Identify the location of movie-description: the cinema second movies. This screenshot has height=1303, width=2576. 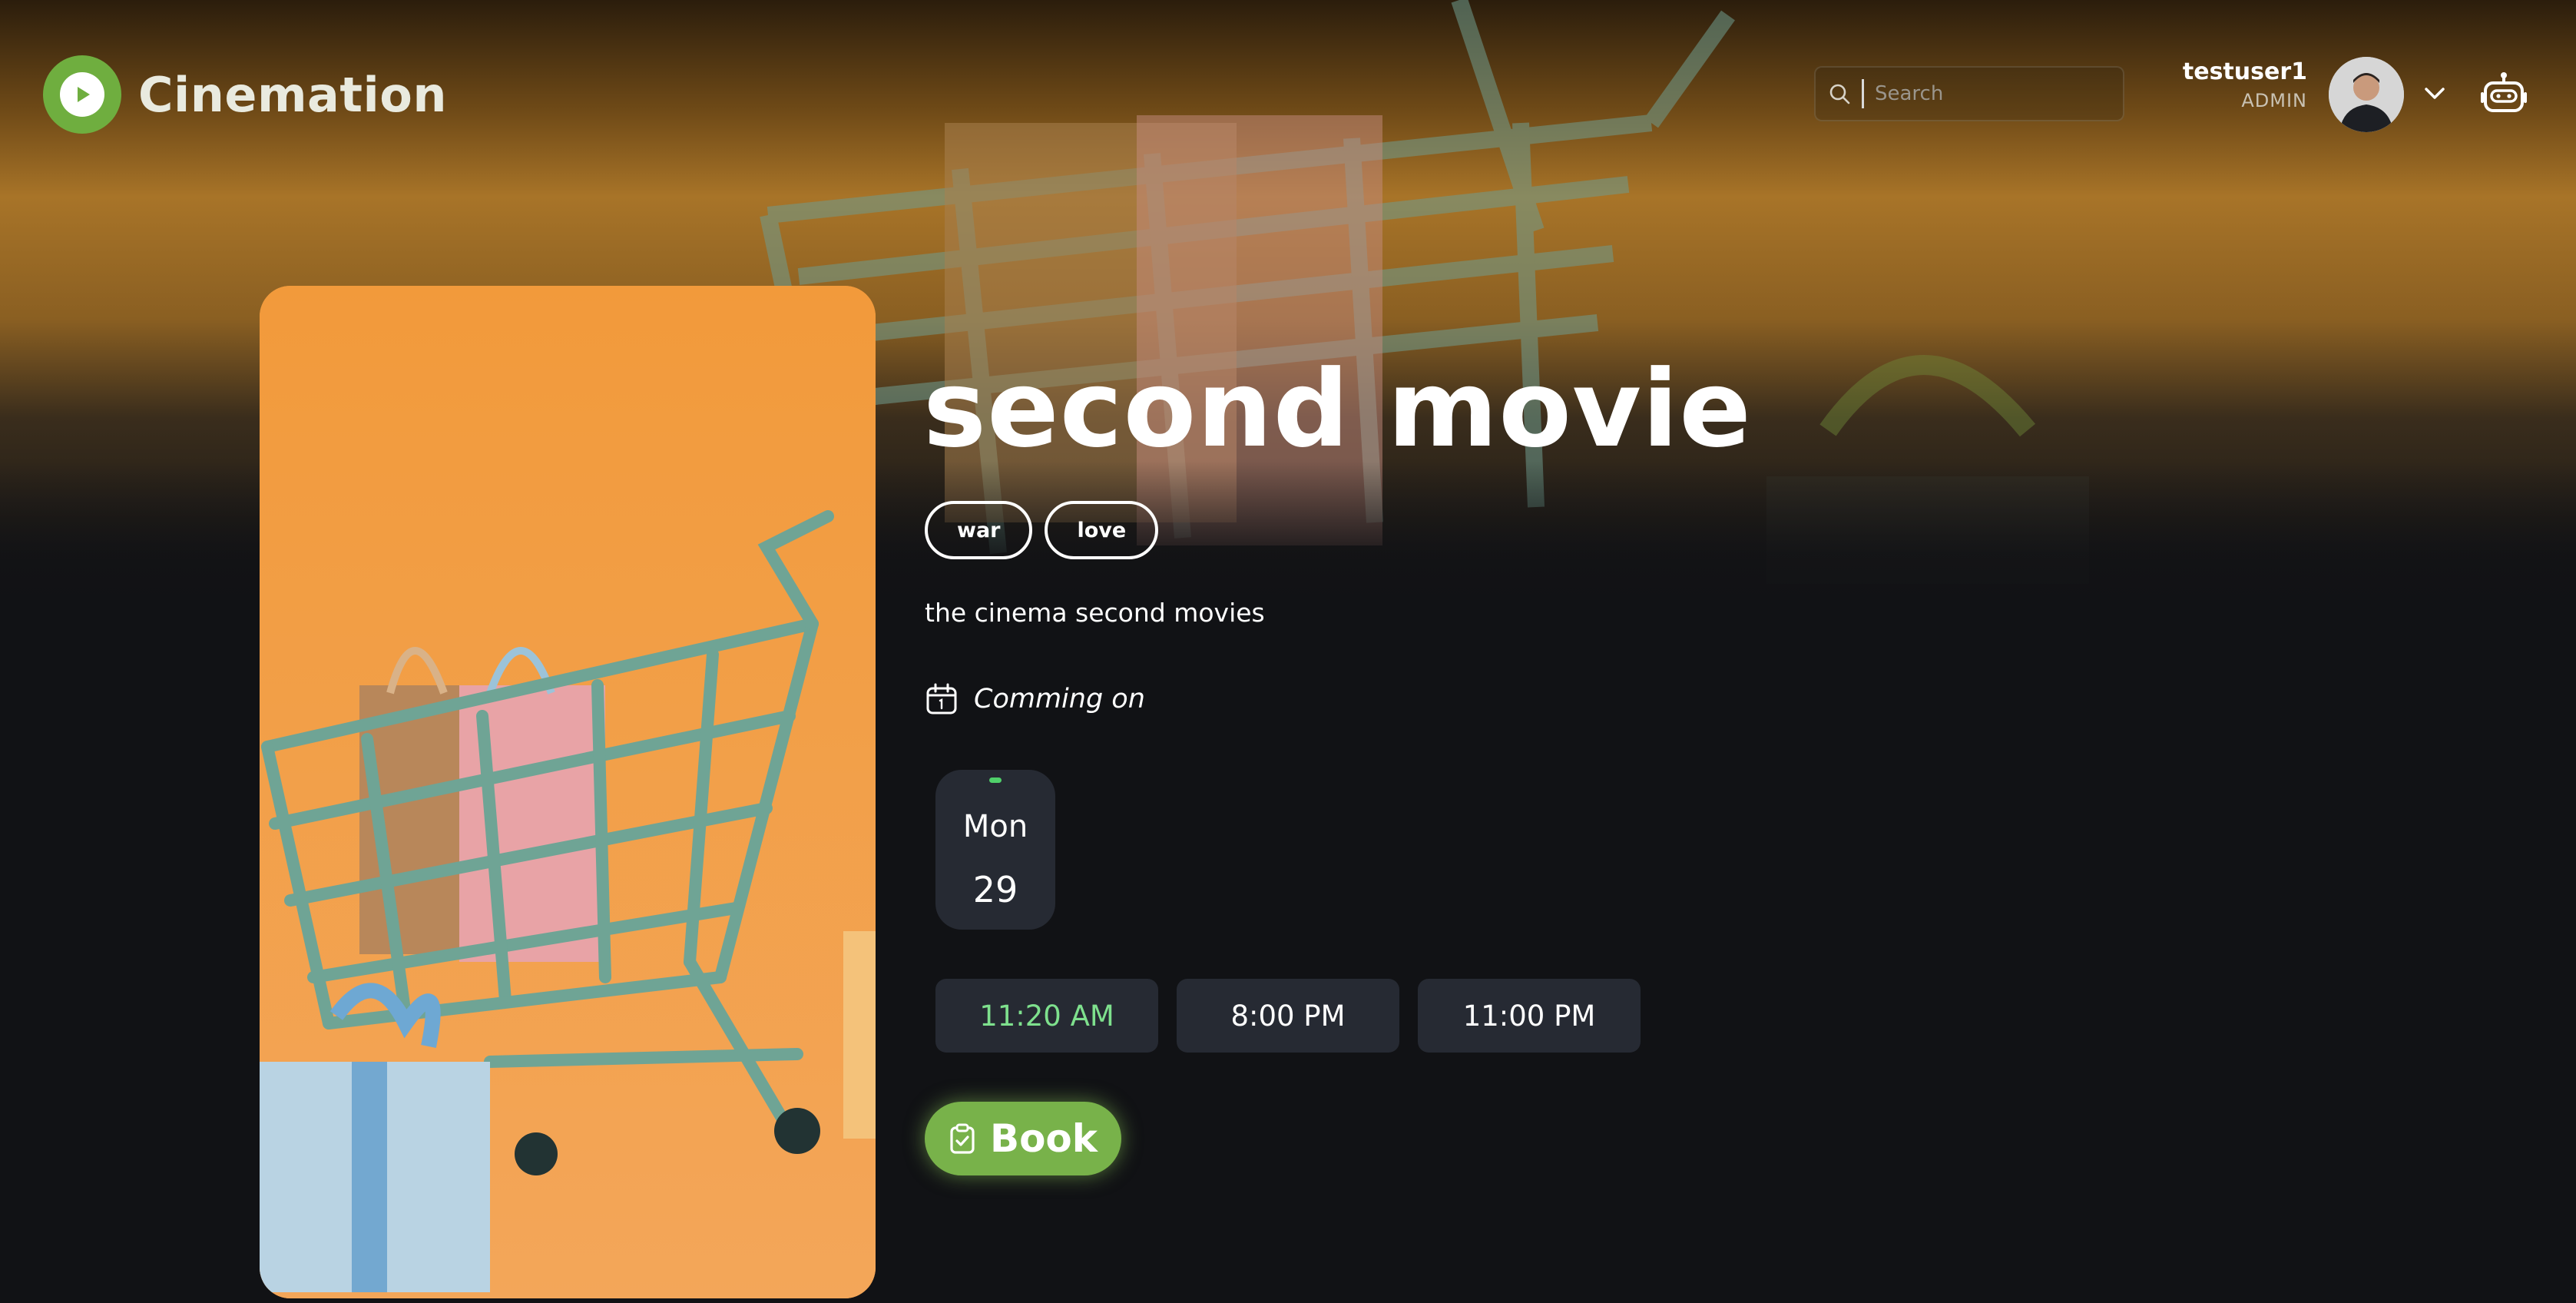
(1095, 613).